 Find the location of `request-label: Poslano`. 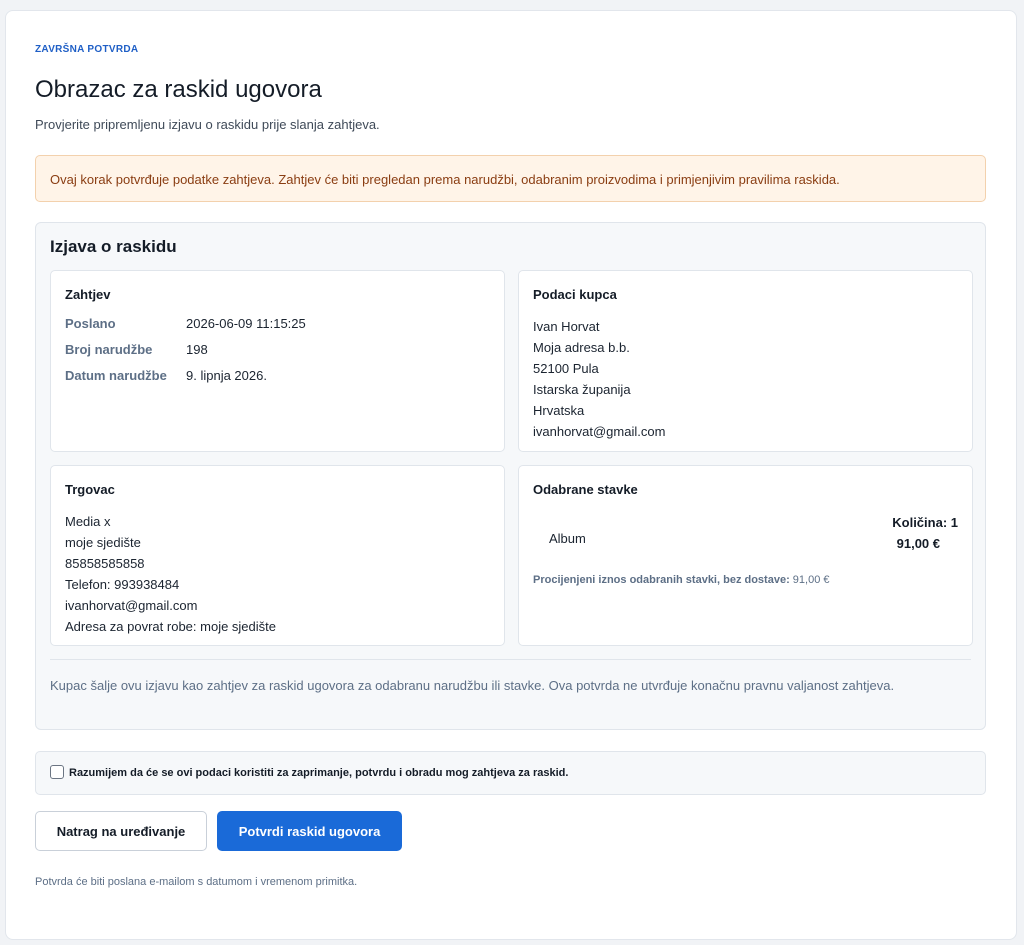

request-label: Poslano is located at coordinates (90, 323).